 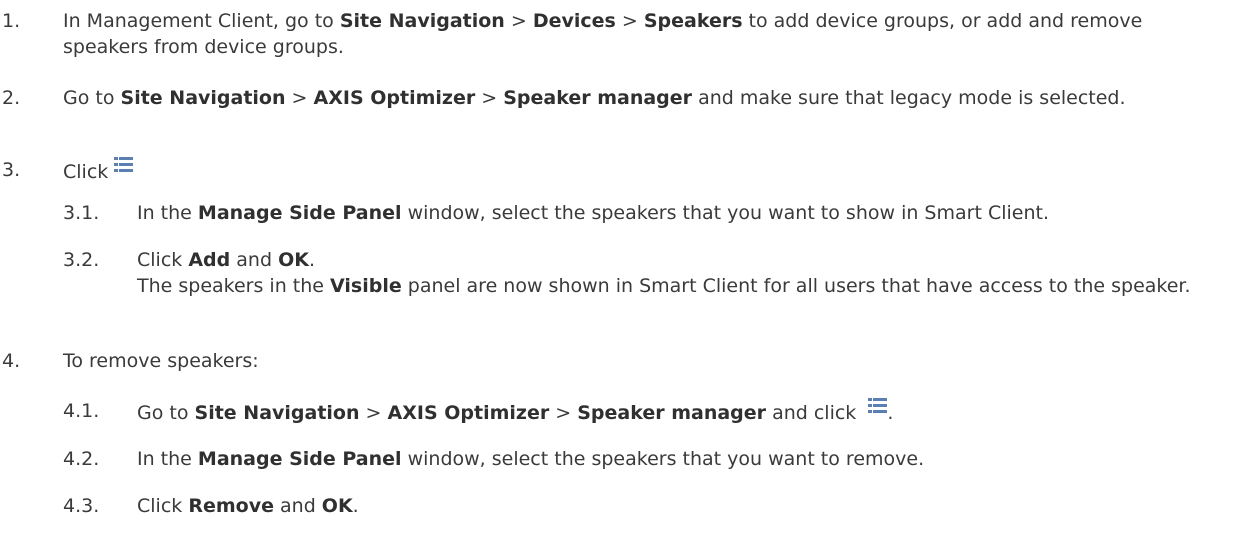 What do you see at coordinates (231, 506) in the screenshot?
I see `ui-term: Remove` at bounding box center [231, 506].